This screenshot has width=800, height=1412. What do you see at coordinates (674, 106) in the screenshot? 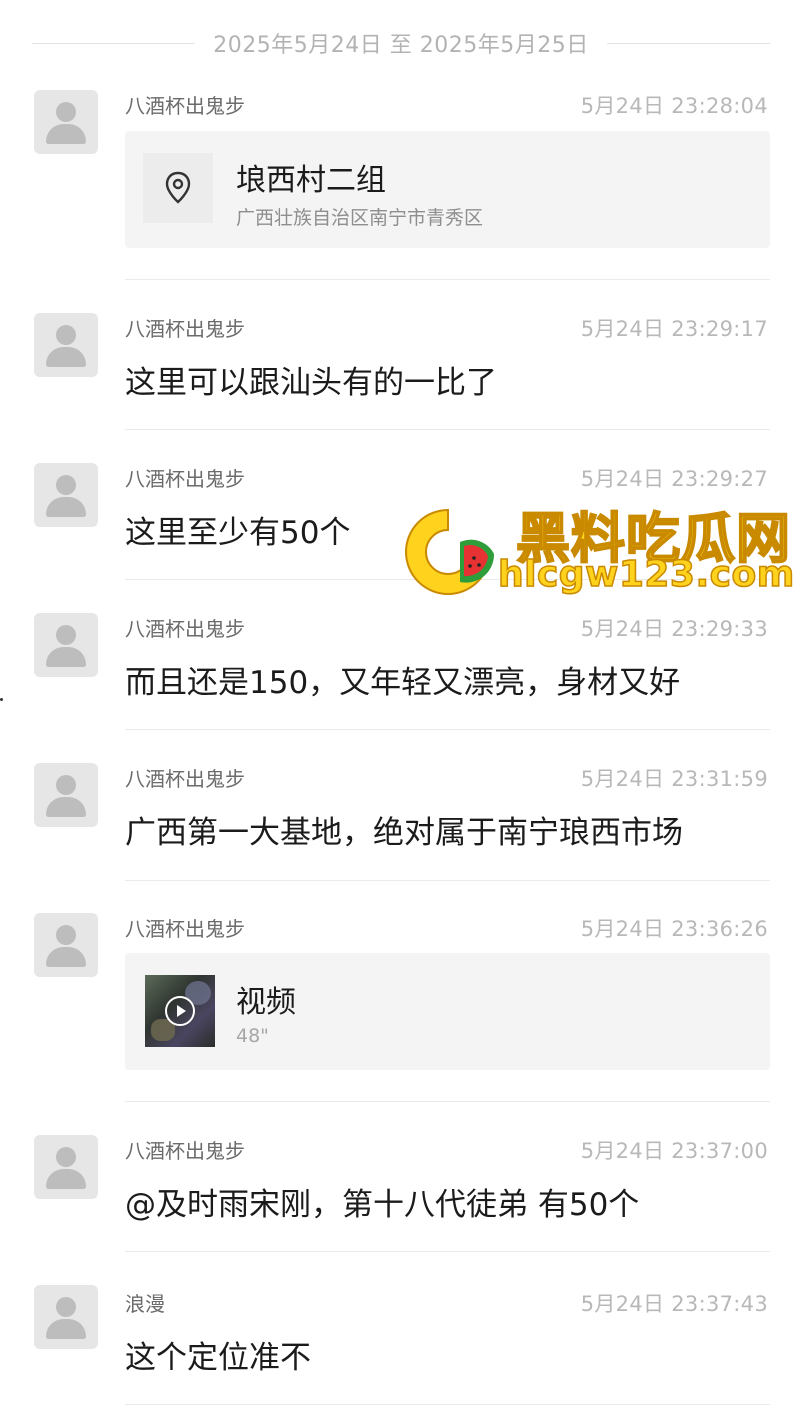
I see `message-timestamp: 5月24日 23:28:04` at bounding box center [674, 106].